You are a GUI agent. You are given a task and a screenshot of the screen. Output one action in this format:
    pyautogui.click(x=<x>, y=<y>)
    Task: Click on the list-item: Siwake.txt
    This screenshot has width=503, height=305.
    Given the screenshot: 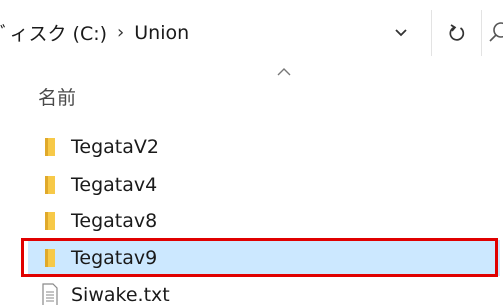 What is the action you would take?
    pyautogui.click(x=264, y=291)
    